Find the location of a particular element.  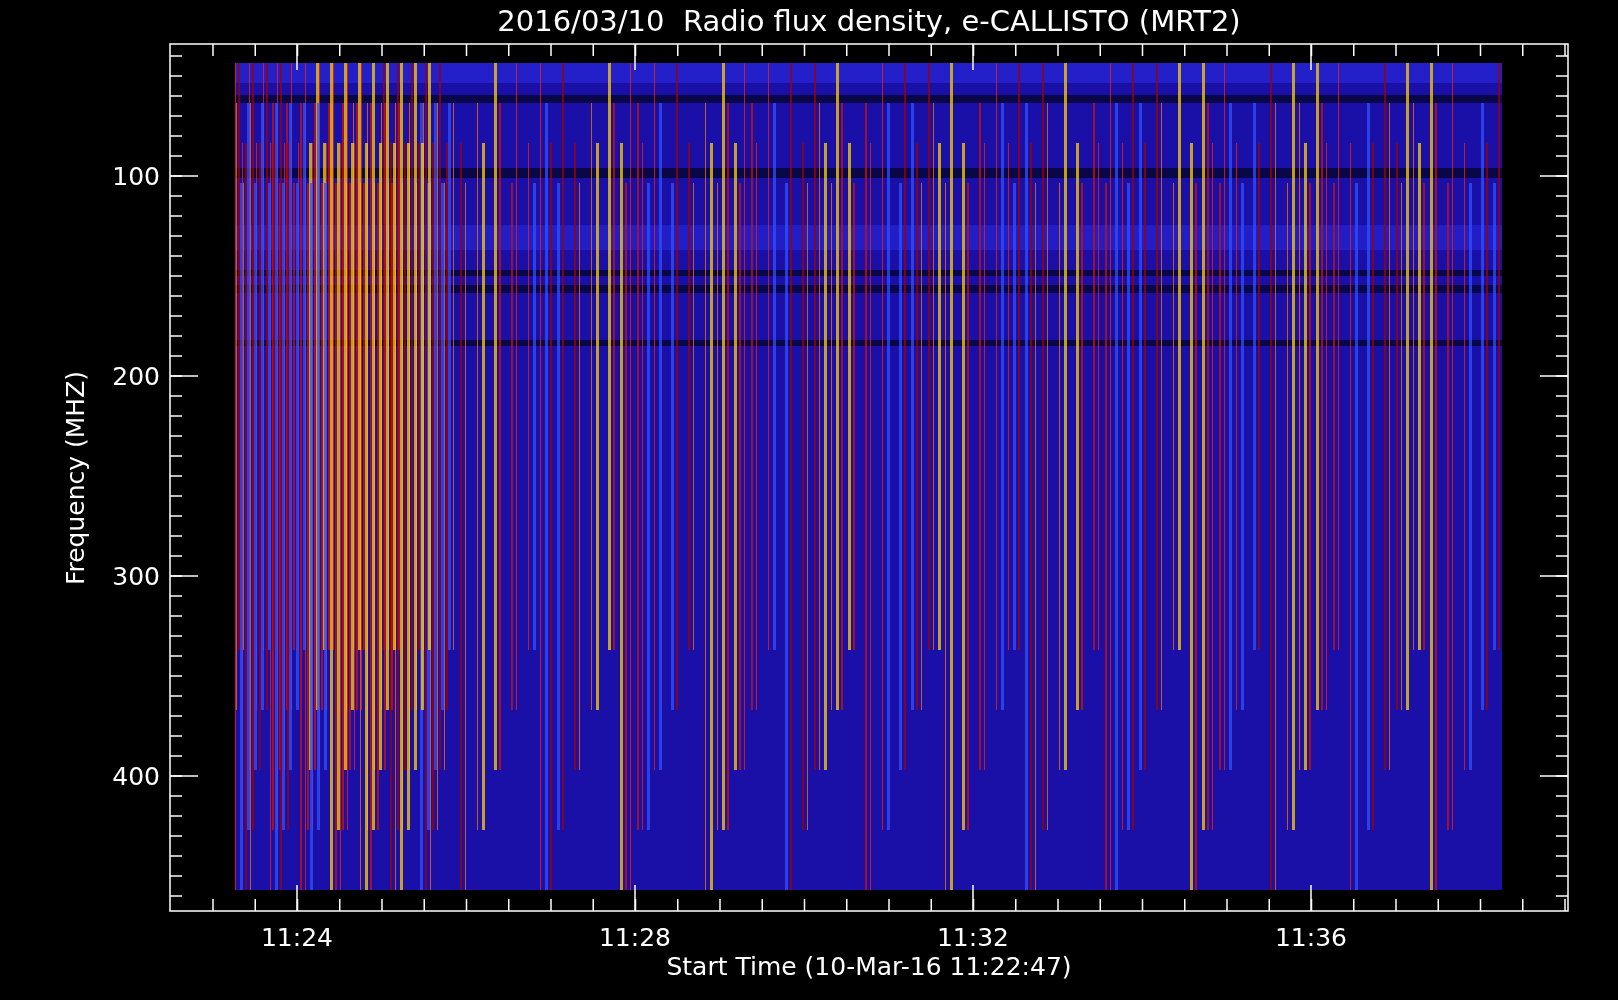

tick-label: 400 is located at coordinates (136, 776).